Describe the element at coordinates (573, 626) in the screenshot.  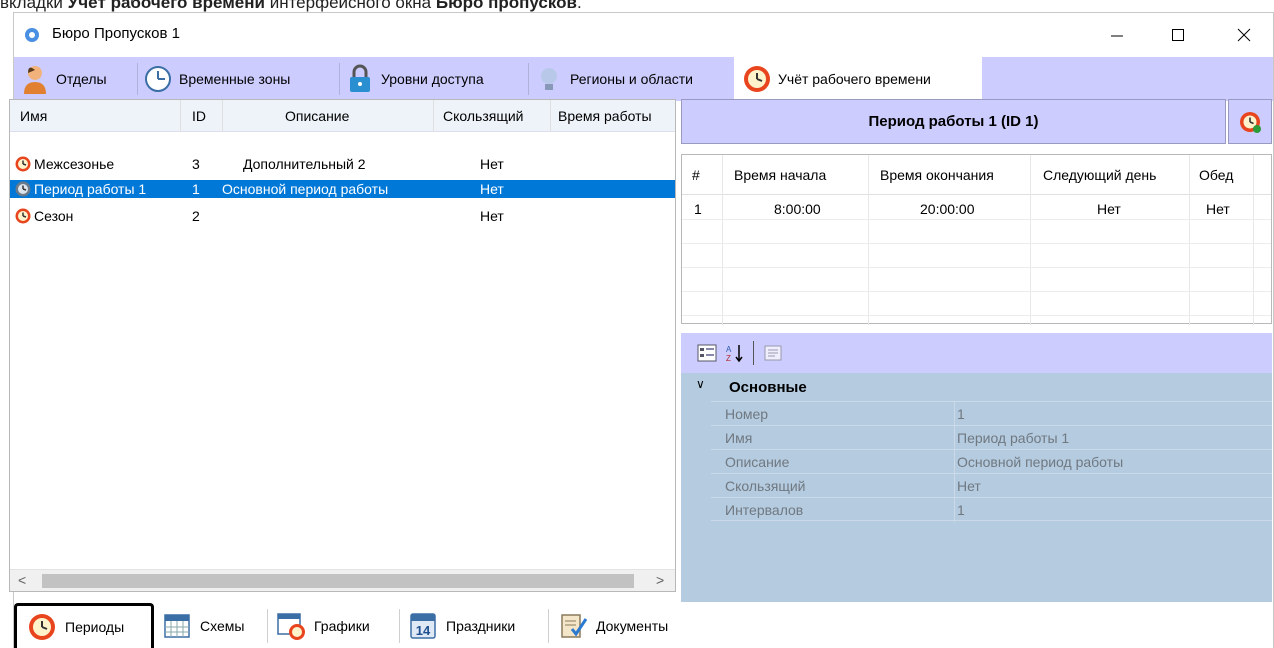
I see `document-check-icon` at that location.